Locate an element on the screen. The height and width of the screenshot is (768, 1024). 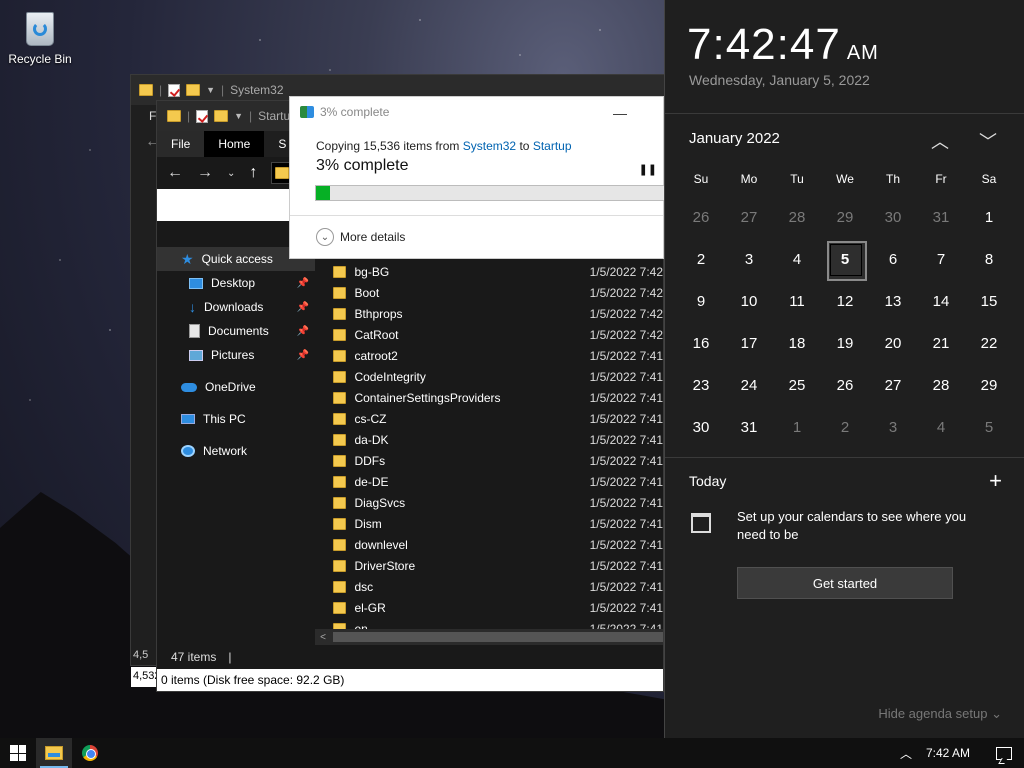
pause-icon: ❚❚ is located at coordinates (648, 169).